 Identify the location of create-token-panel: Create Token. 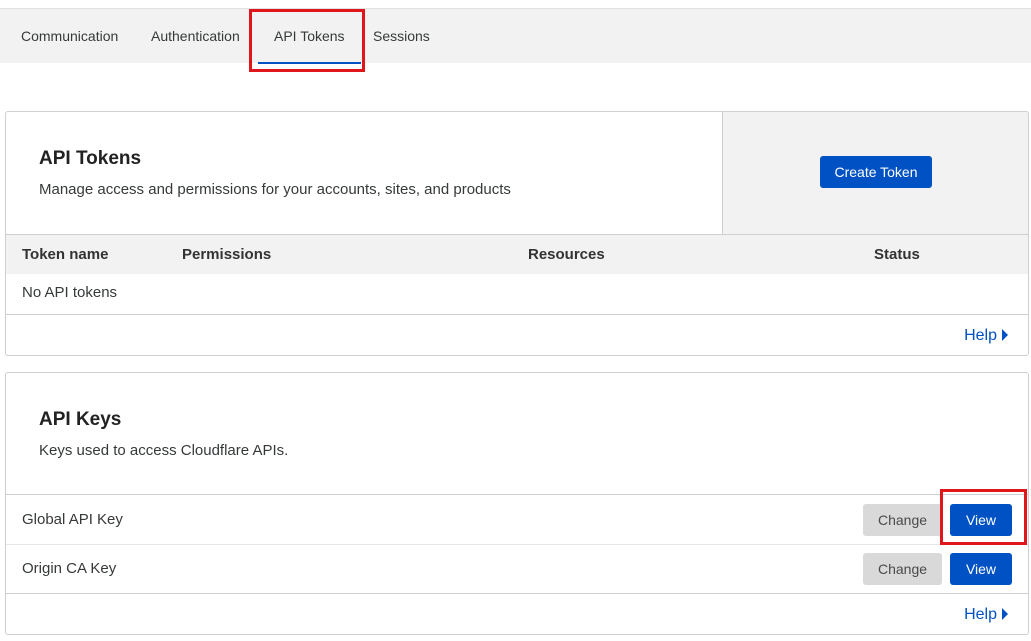
(875, 173).